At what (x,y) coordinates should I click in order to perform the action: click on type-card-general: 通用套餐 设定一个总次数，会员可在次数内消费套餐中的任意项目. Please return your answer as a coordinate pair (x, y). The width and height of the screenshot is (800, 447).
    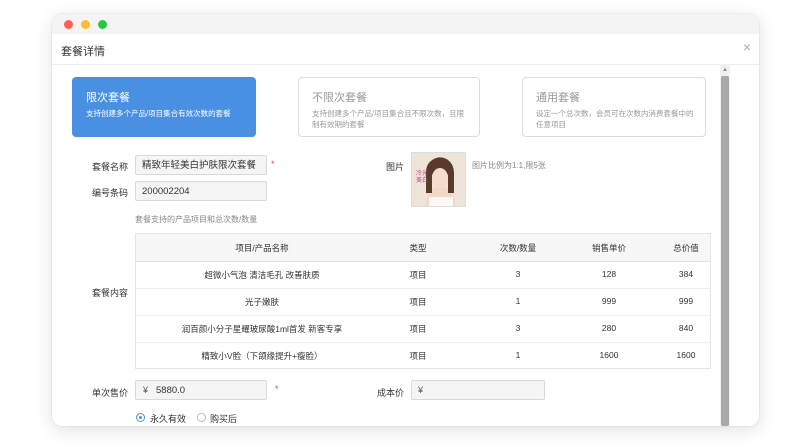
    Looking at the image, I should click on (614, 107).